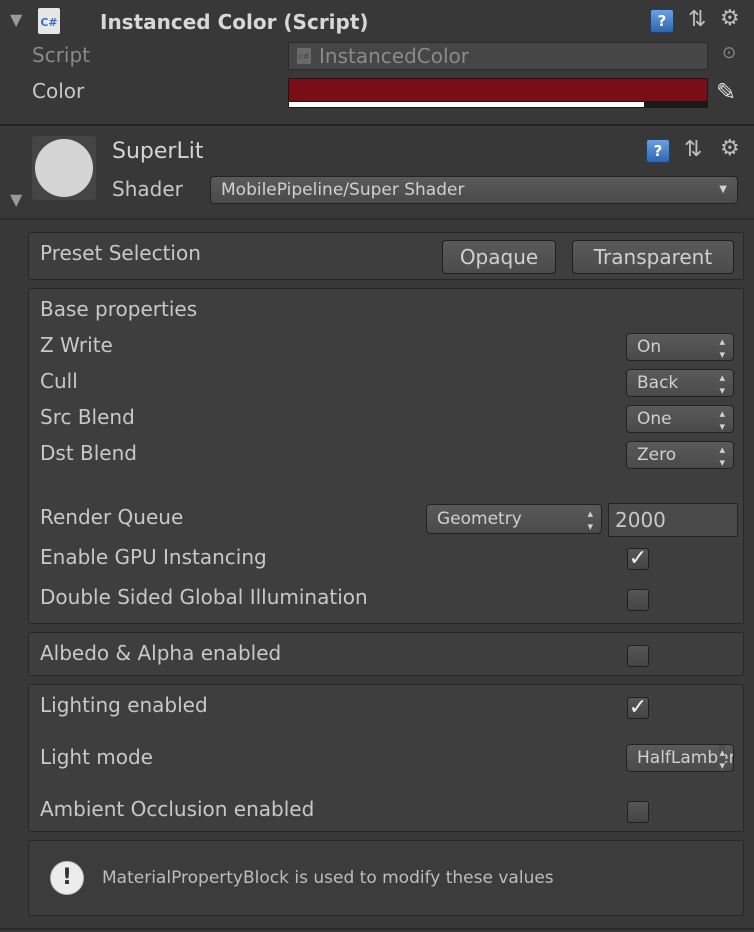  I want to click on render-queue-dropdown: Geometry ▴ ▾, so click(514, 519).